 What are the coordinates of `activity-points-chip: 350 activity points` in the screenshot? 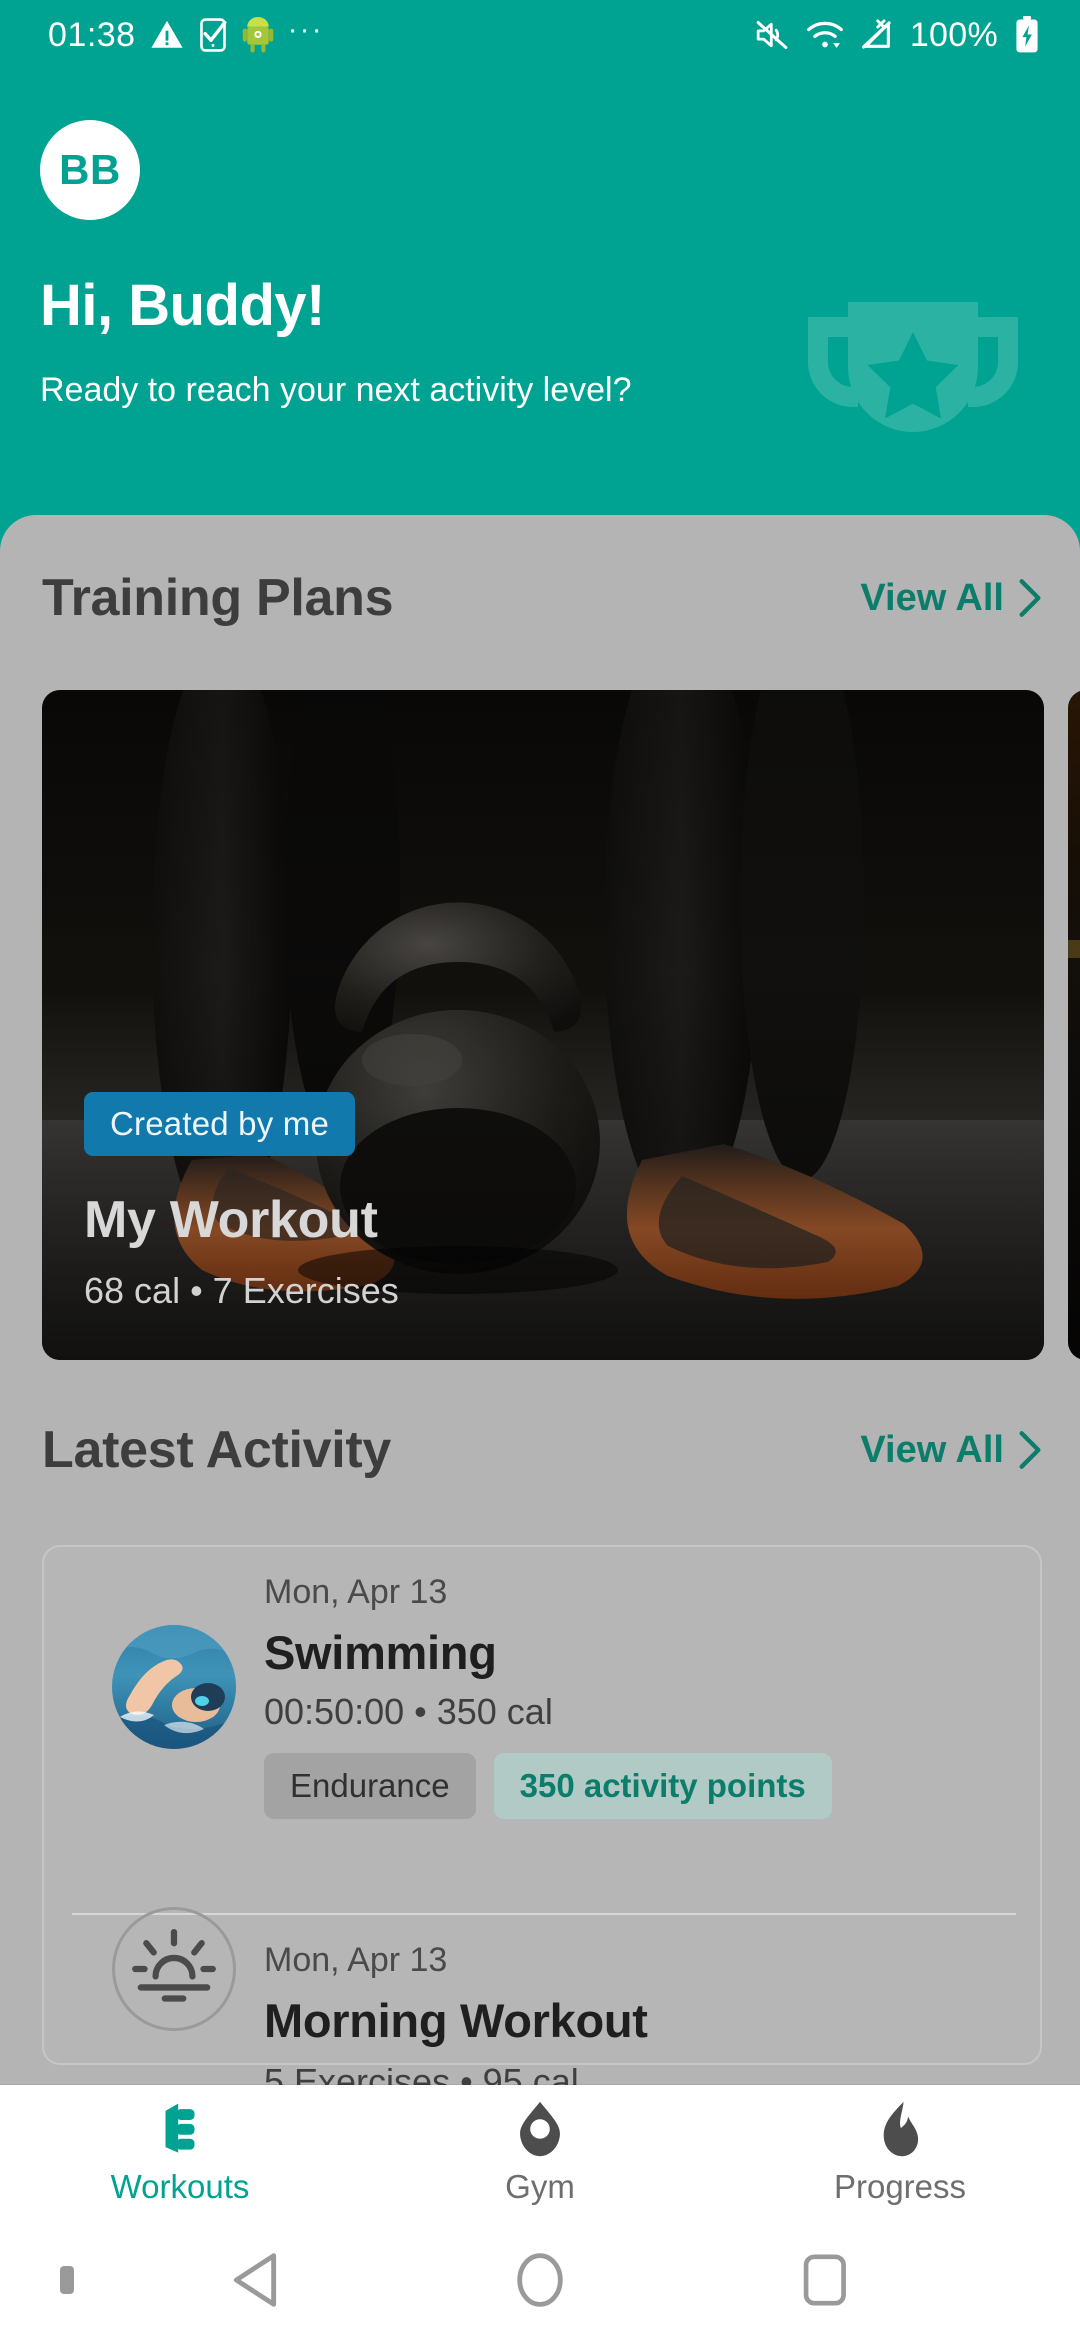 It's located at (662, 1786).